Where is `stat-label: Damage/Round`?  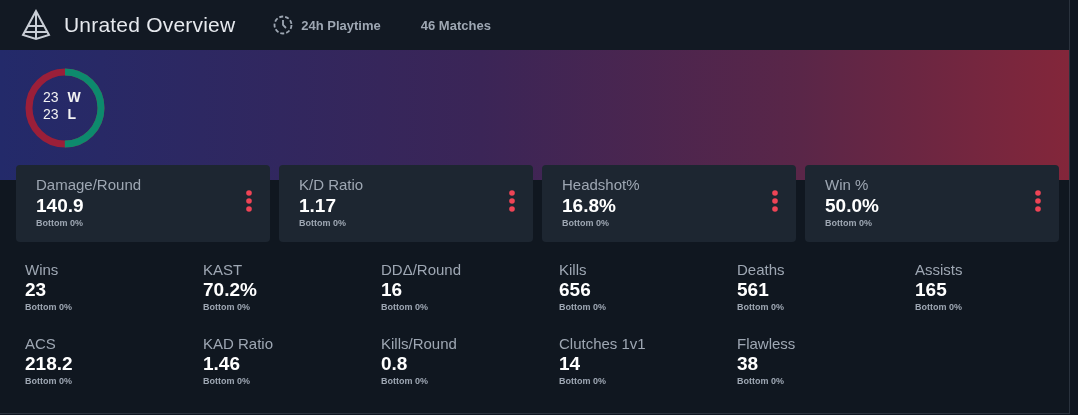 stat-label: Damage/Round is located at coordinates (89, 184).